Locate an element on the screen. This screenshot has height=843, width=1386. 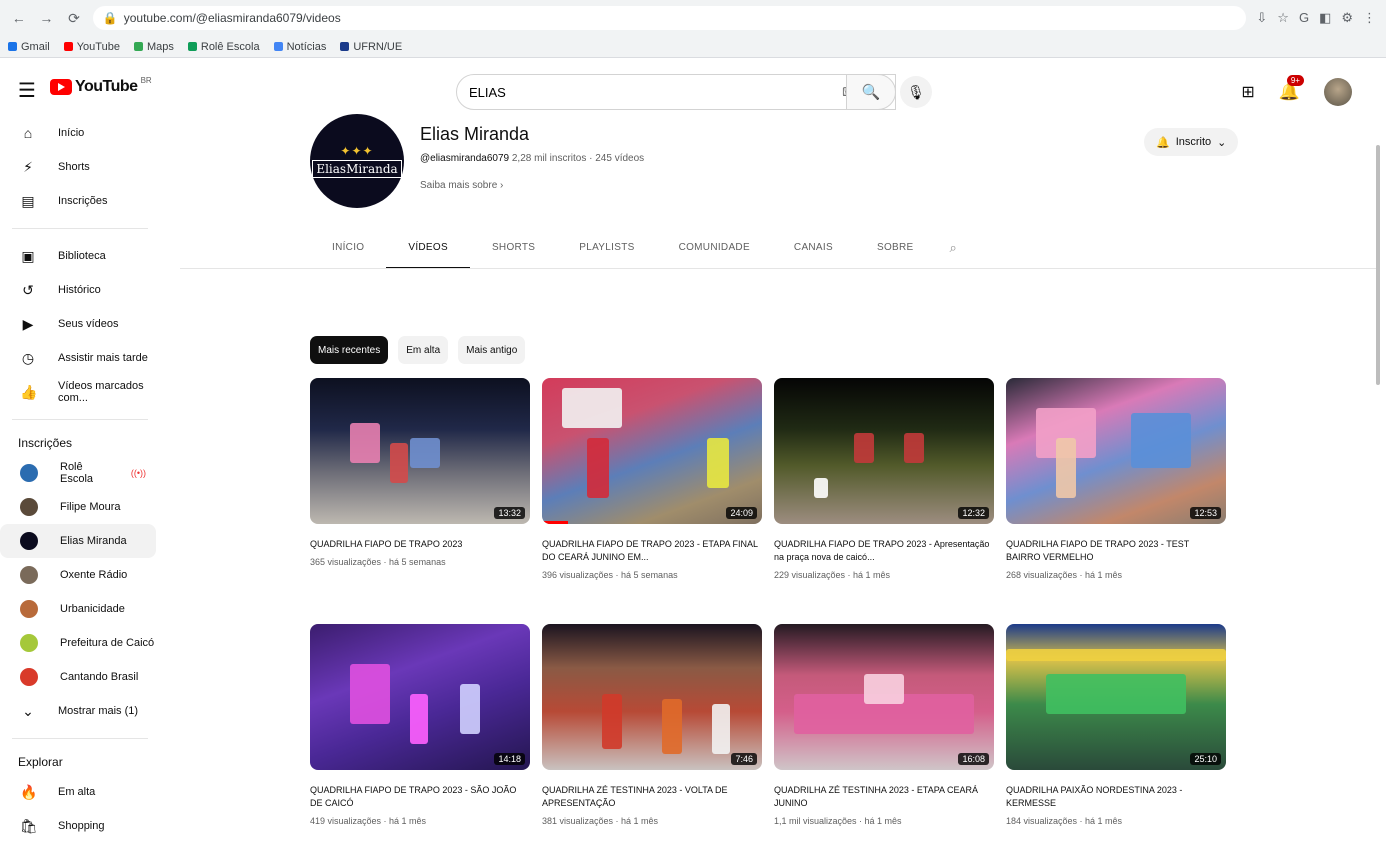
video-thumbnail: 12:53 is located at coordinates (1116, 451).